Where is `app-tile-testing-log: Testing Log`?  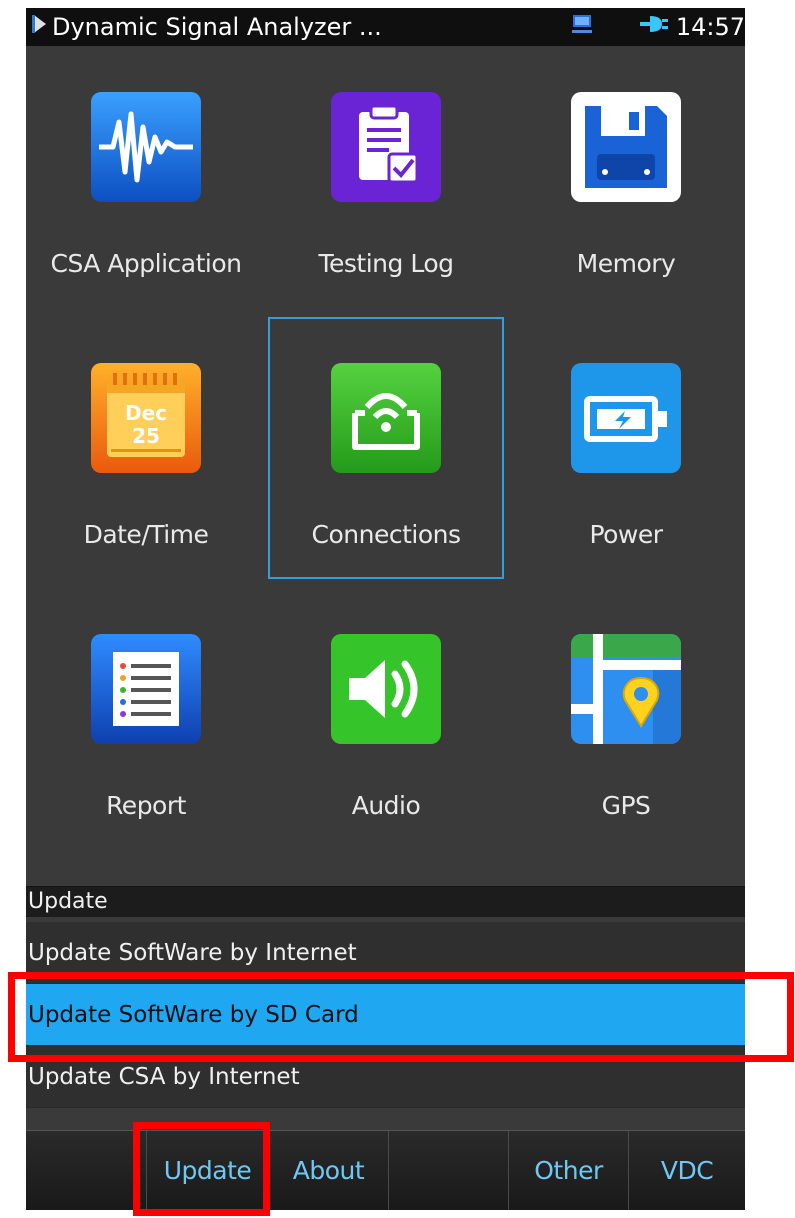
app-tile-testing-log: Testing Log is located at coordinates (386, 177).